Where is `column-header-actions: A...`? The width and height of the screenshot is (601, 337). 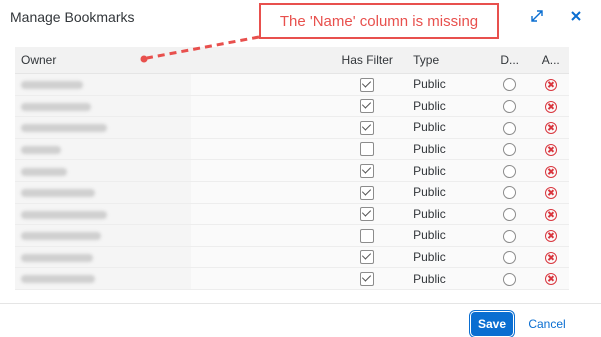 column-header-actions: A... is located at coordinates (550, 60).